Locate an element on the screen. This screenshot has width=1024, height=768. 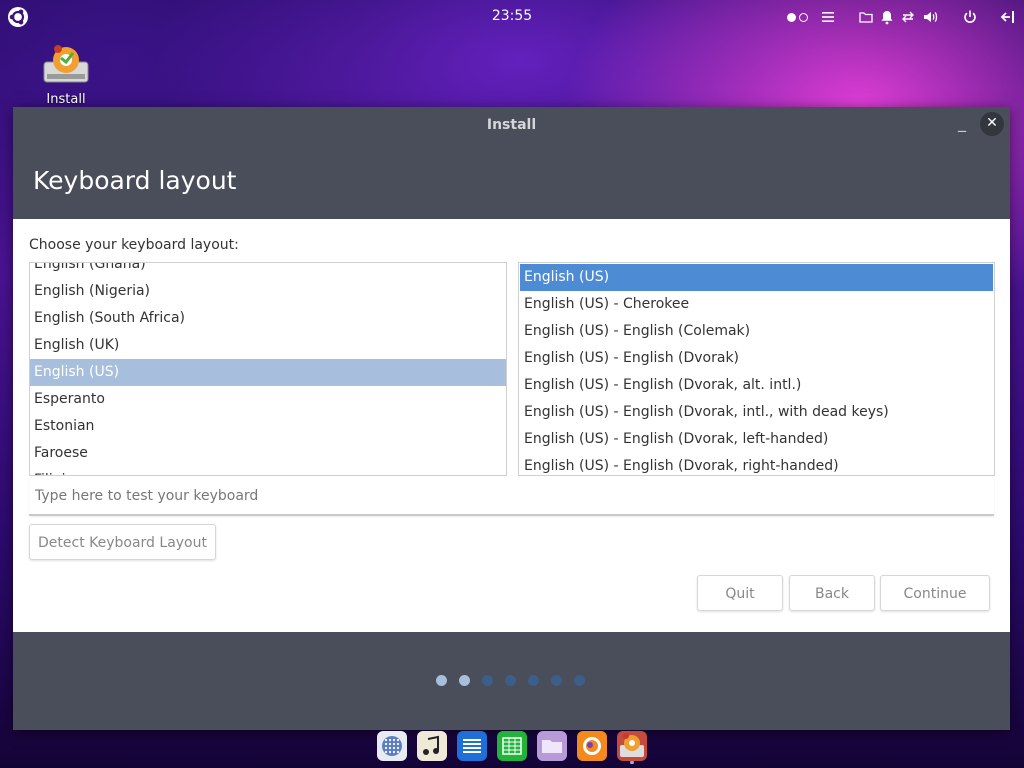
firefox-icon is located at coordinates (592, 746).